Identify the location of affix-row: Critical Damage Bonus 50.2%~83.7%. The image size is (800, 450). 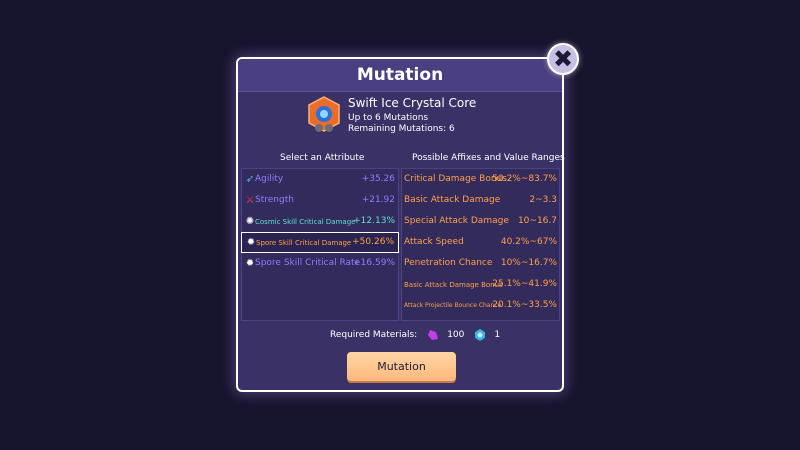
(481, 180).